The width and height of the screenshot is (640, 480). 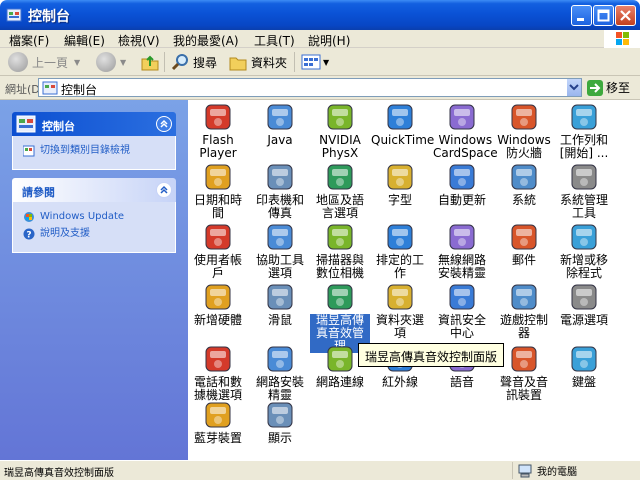 I want to click on control-panel-item: 資訊安全中心, so click(x=462, y=311).